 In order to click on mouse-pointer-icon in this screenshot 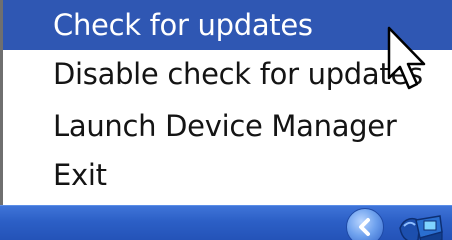, I will do `click(408, 61)`.